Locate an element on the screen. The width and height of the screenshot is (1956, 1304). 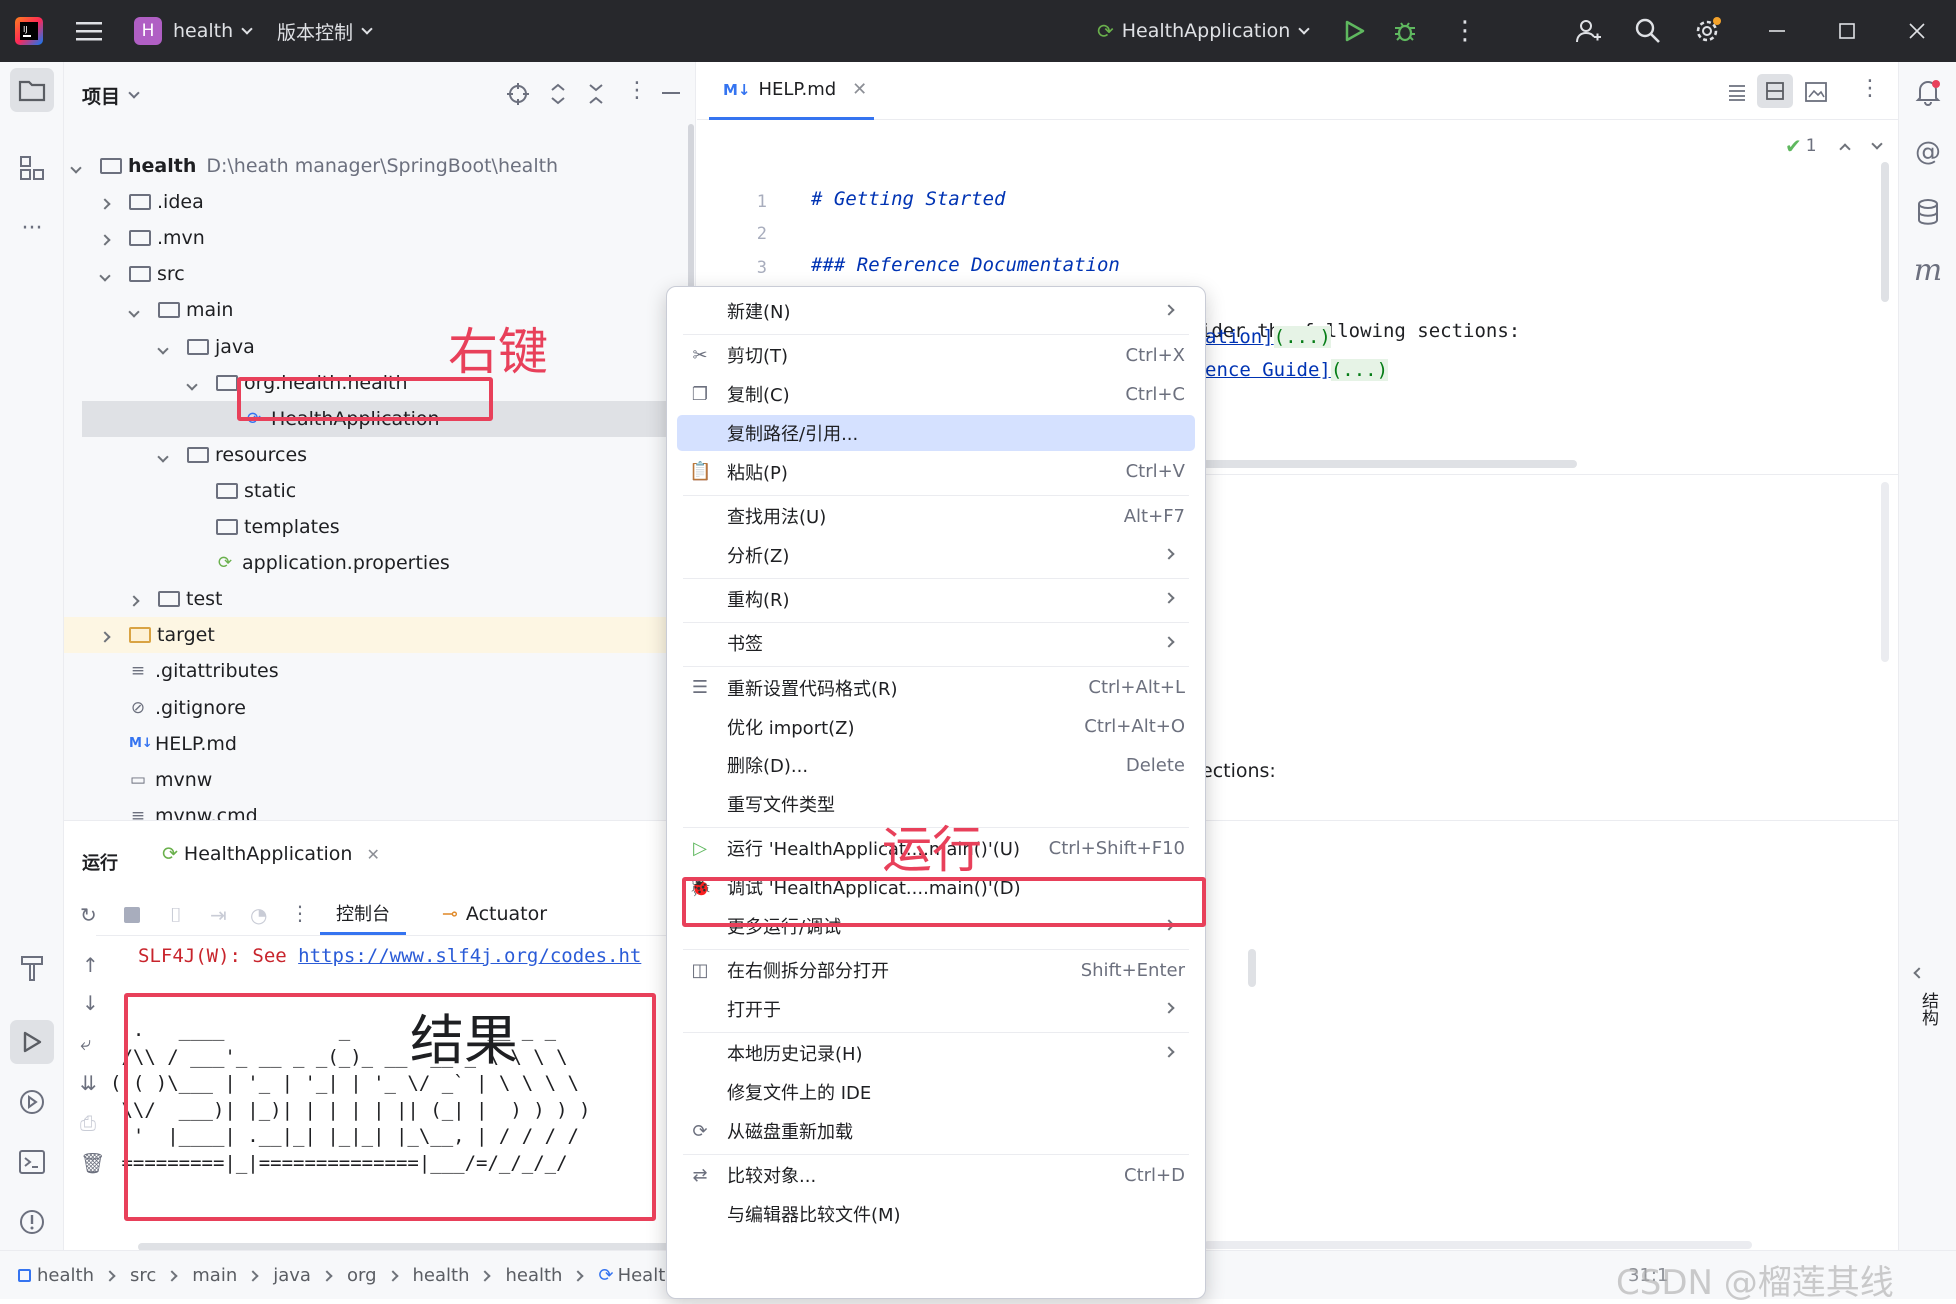
search-icon is located at coordinates (1648, 31).